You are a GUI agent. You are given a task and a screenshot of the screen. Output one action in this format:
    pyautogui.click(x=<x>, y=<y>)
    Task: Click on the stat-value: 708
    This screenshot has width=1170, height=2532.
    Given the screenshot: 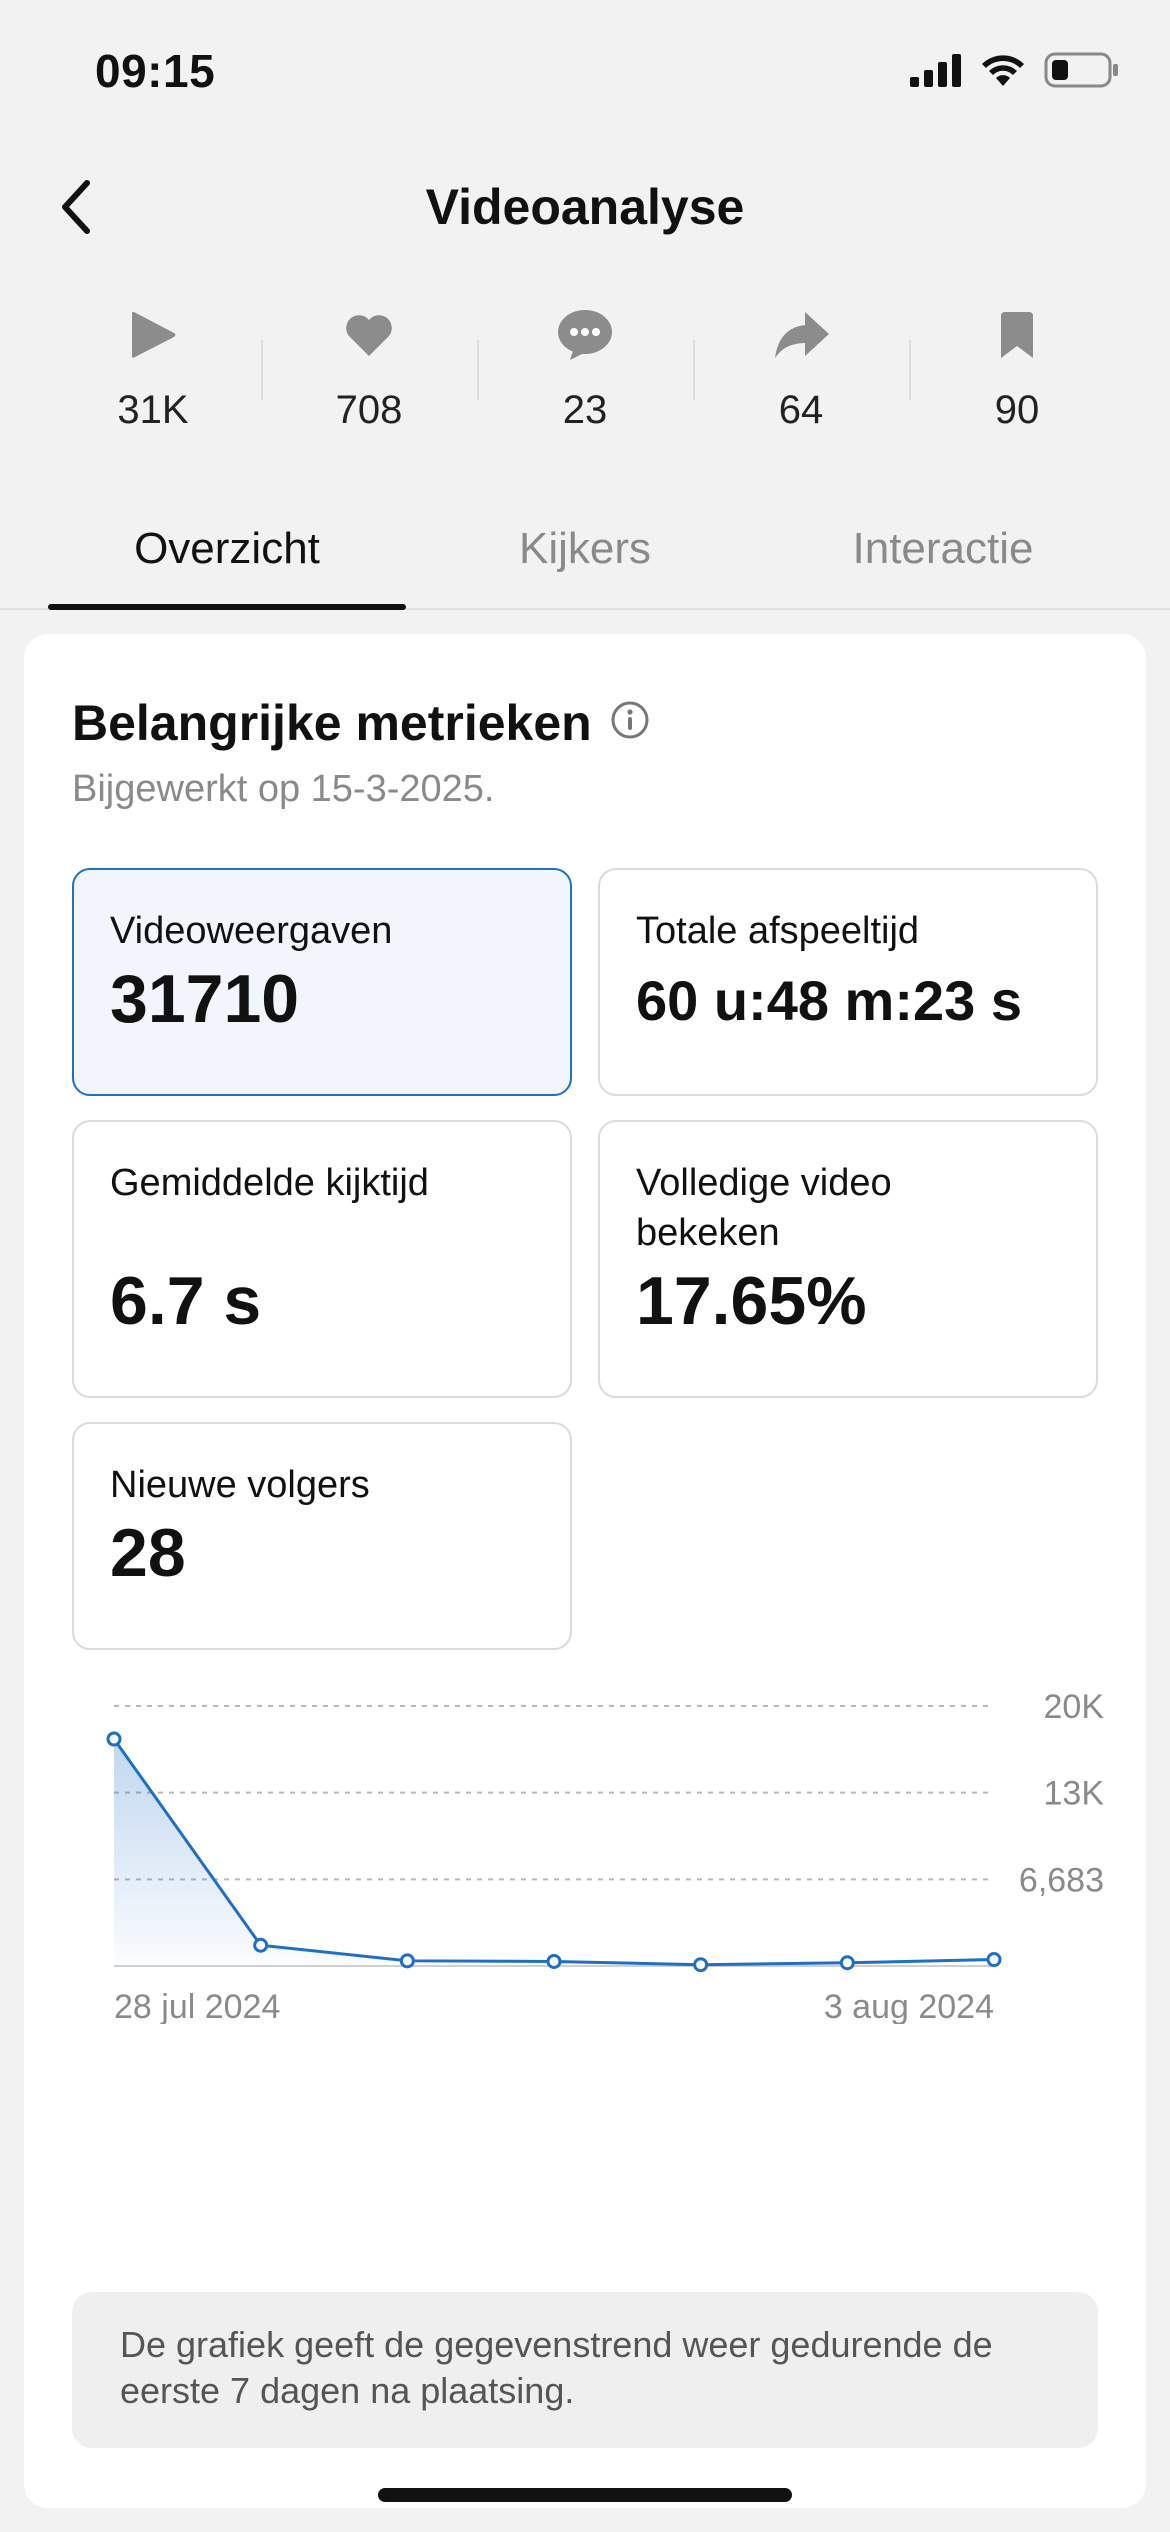 What is the action you would take?
    pyautogui.click(x=369, y=410)
    